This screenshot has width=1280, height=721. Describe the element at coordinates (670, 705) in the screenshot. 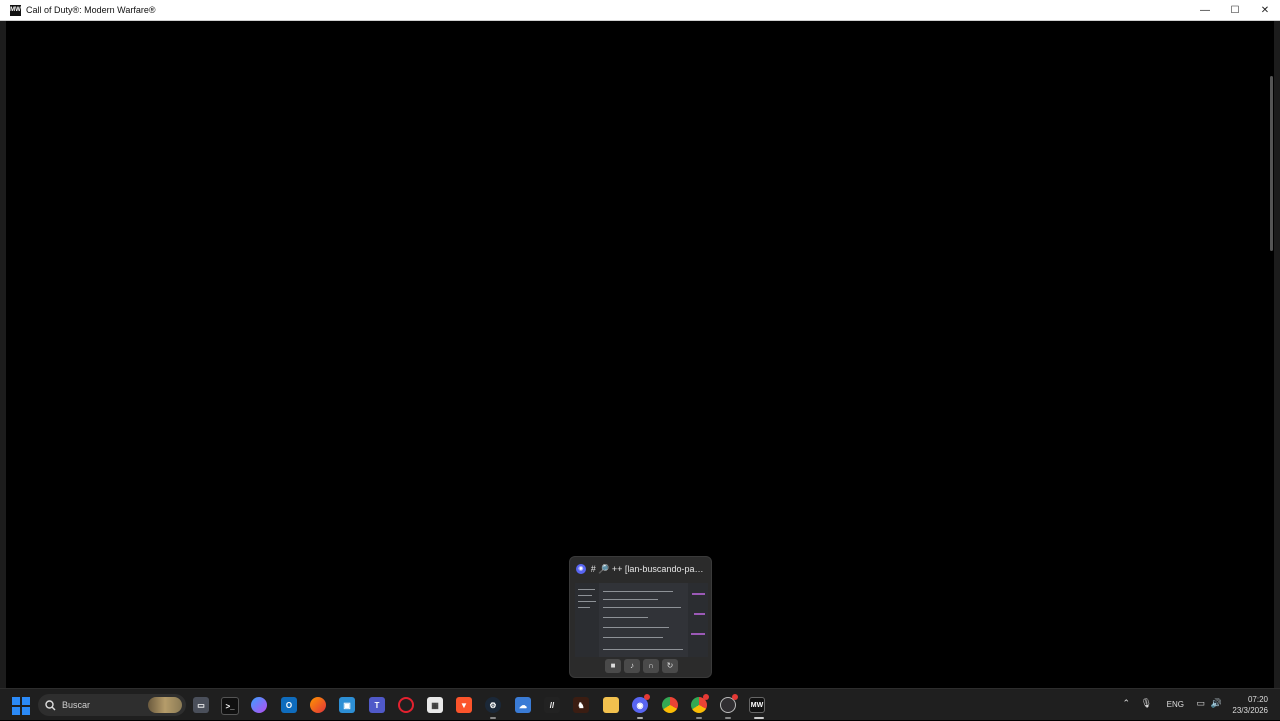

I see `chrome-icon` at that location.